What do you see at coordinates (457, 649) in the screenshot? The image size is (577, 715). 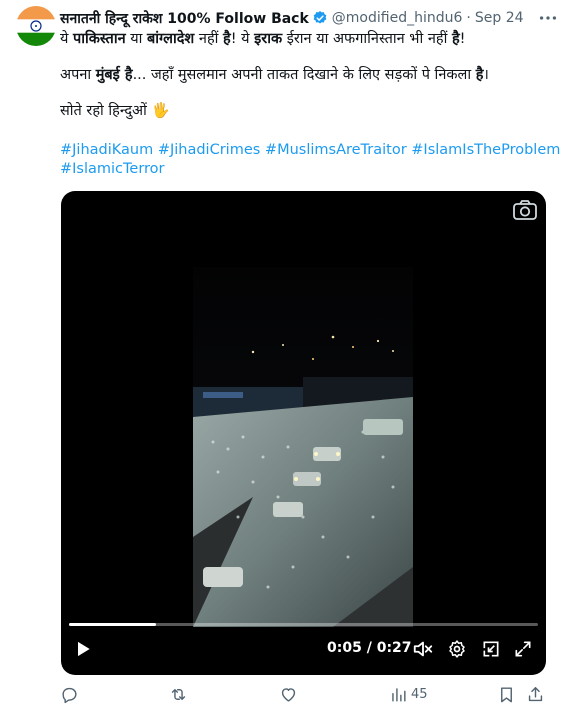 I see `settings-icon` at bounding box center [457, 649].